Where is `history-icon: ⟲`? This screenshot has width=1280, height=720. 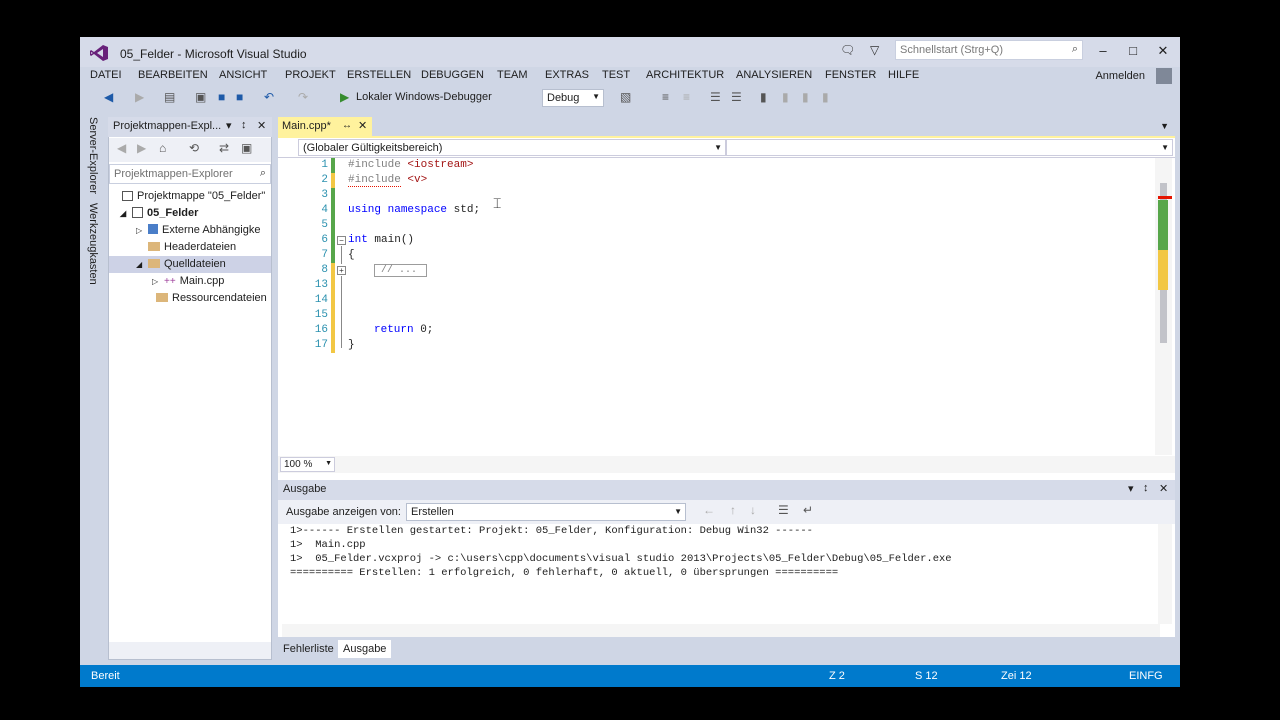 history-icon: ⟲ is located at coordinates (194, 148).